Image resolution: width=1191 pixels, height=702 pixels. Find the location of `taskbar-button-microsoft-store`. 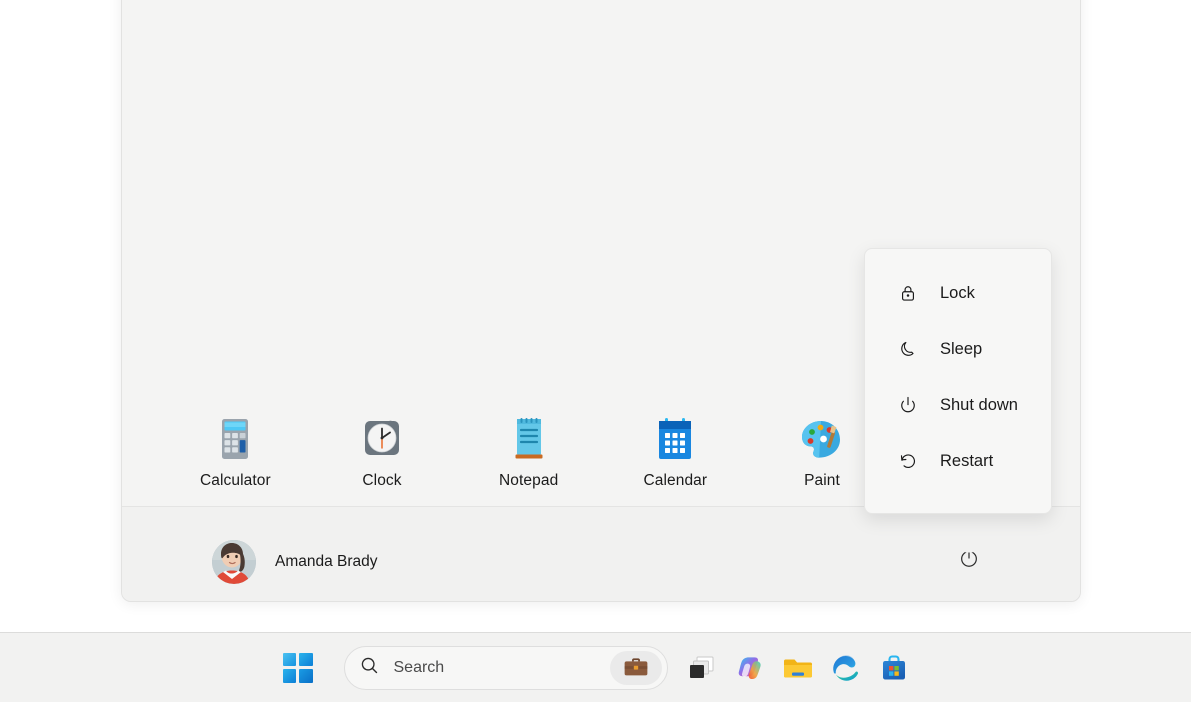

taskbar-button-microsoft-store is located at coordinates (894, 668).